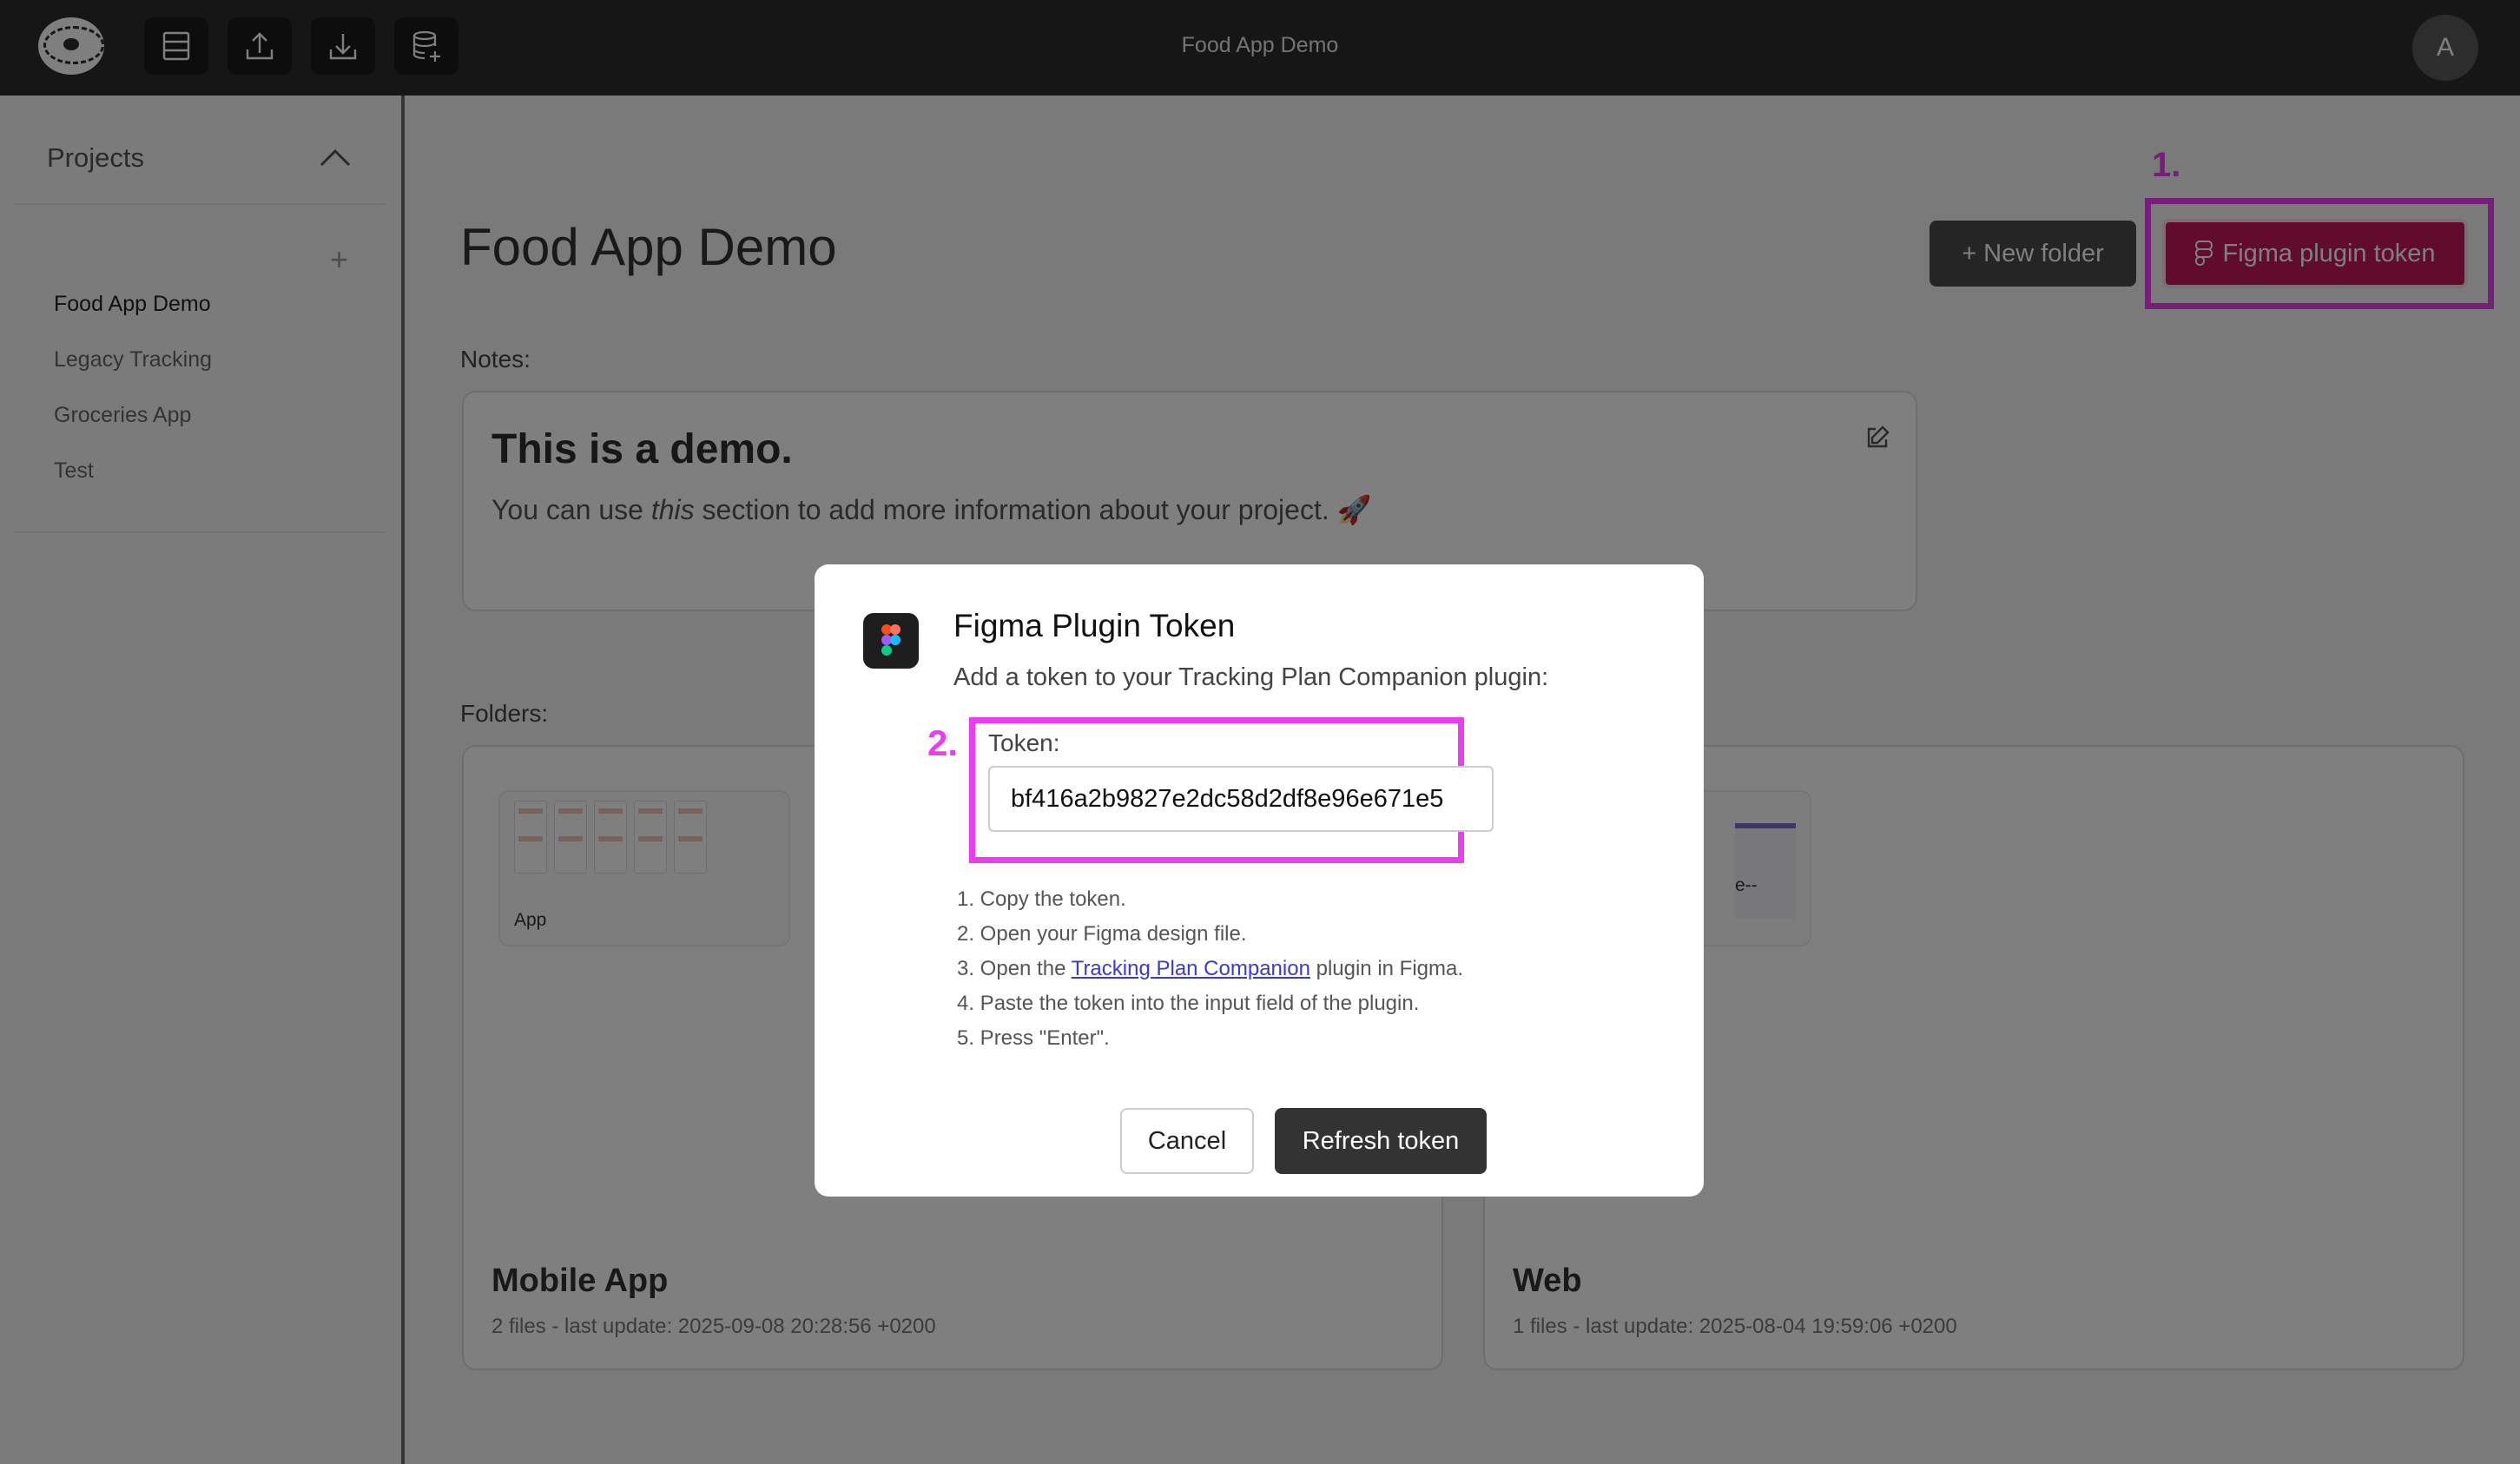  I want to click on annotation-step-2: 2., so click(943, 742).